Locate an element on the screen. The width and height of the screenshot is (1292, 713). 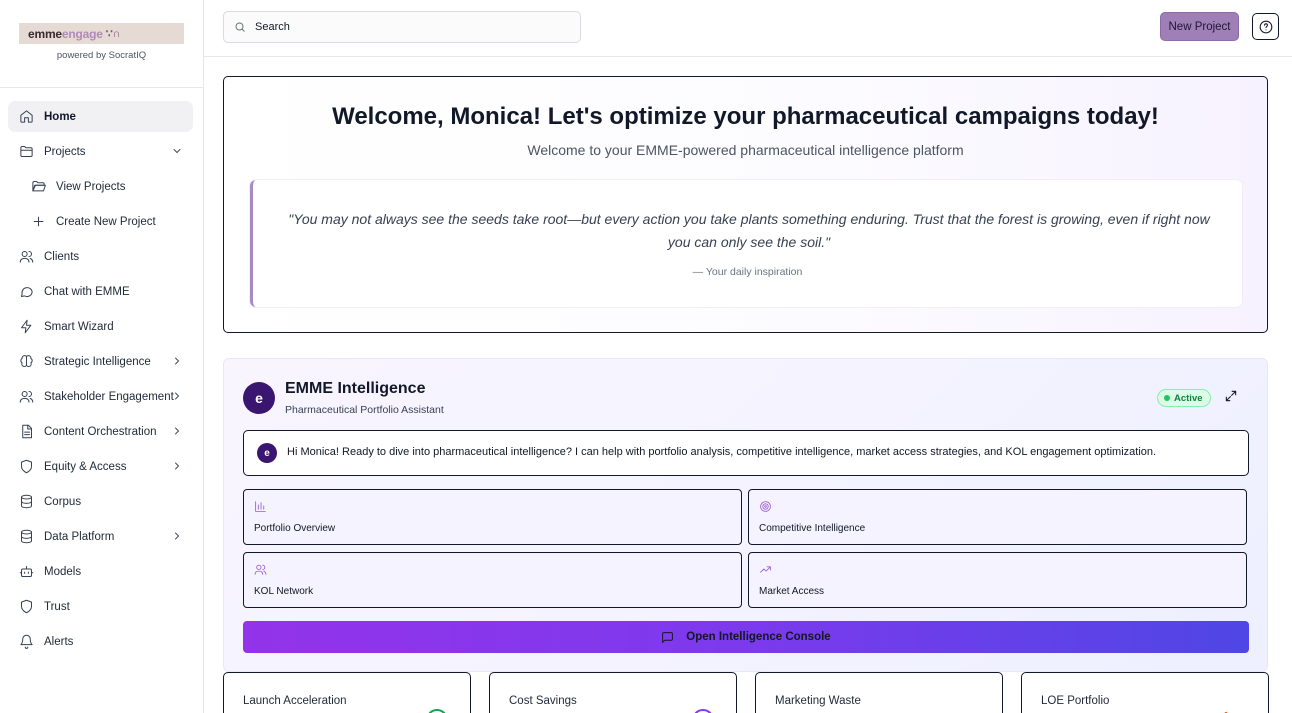
logo-area: emme engage ∵∩ powered by SocratIQ is located at coordinates (101, 44).